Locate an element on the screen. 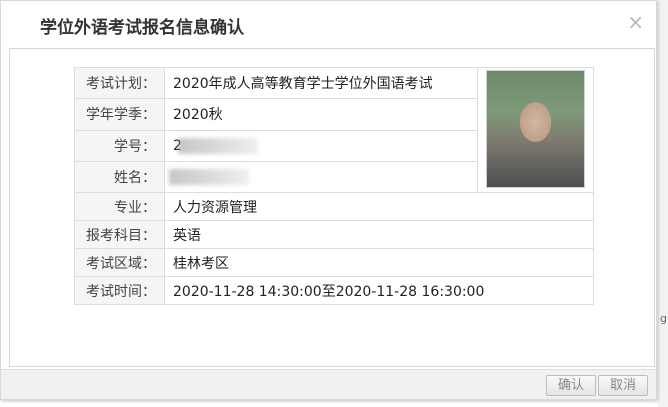  exam-plan-label: 考试计划： is located at coordinates (119, 83).